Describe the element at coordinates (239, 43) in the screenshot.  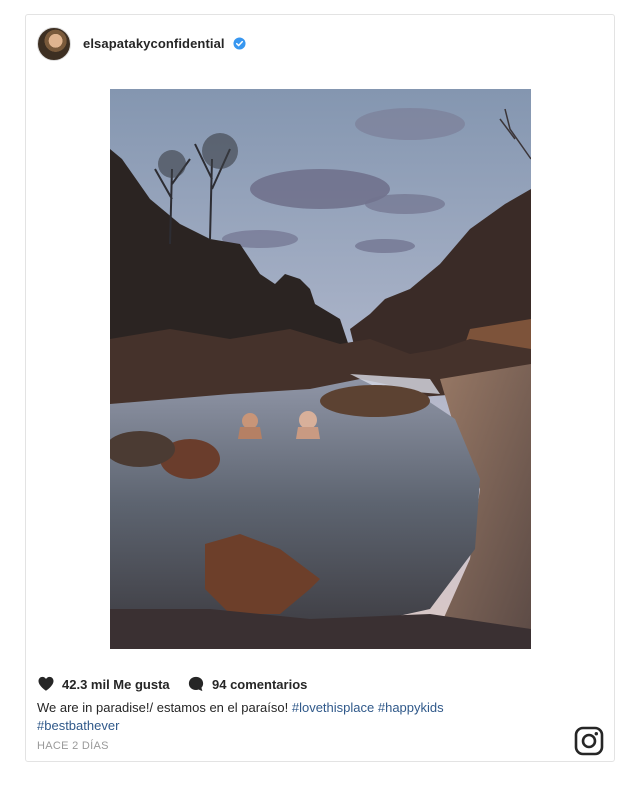
I see `verified-badge-icon` at that location.